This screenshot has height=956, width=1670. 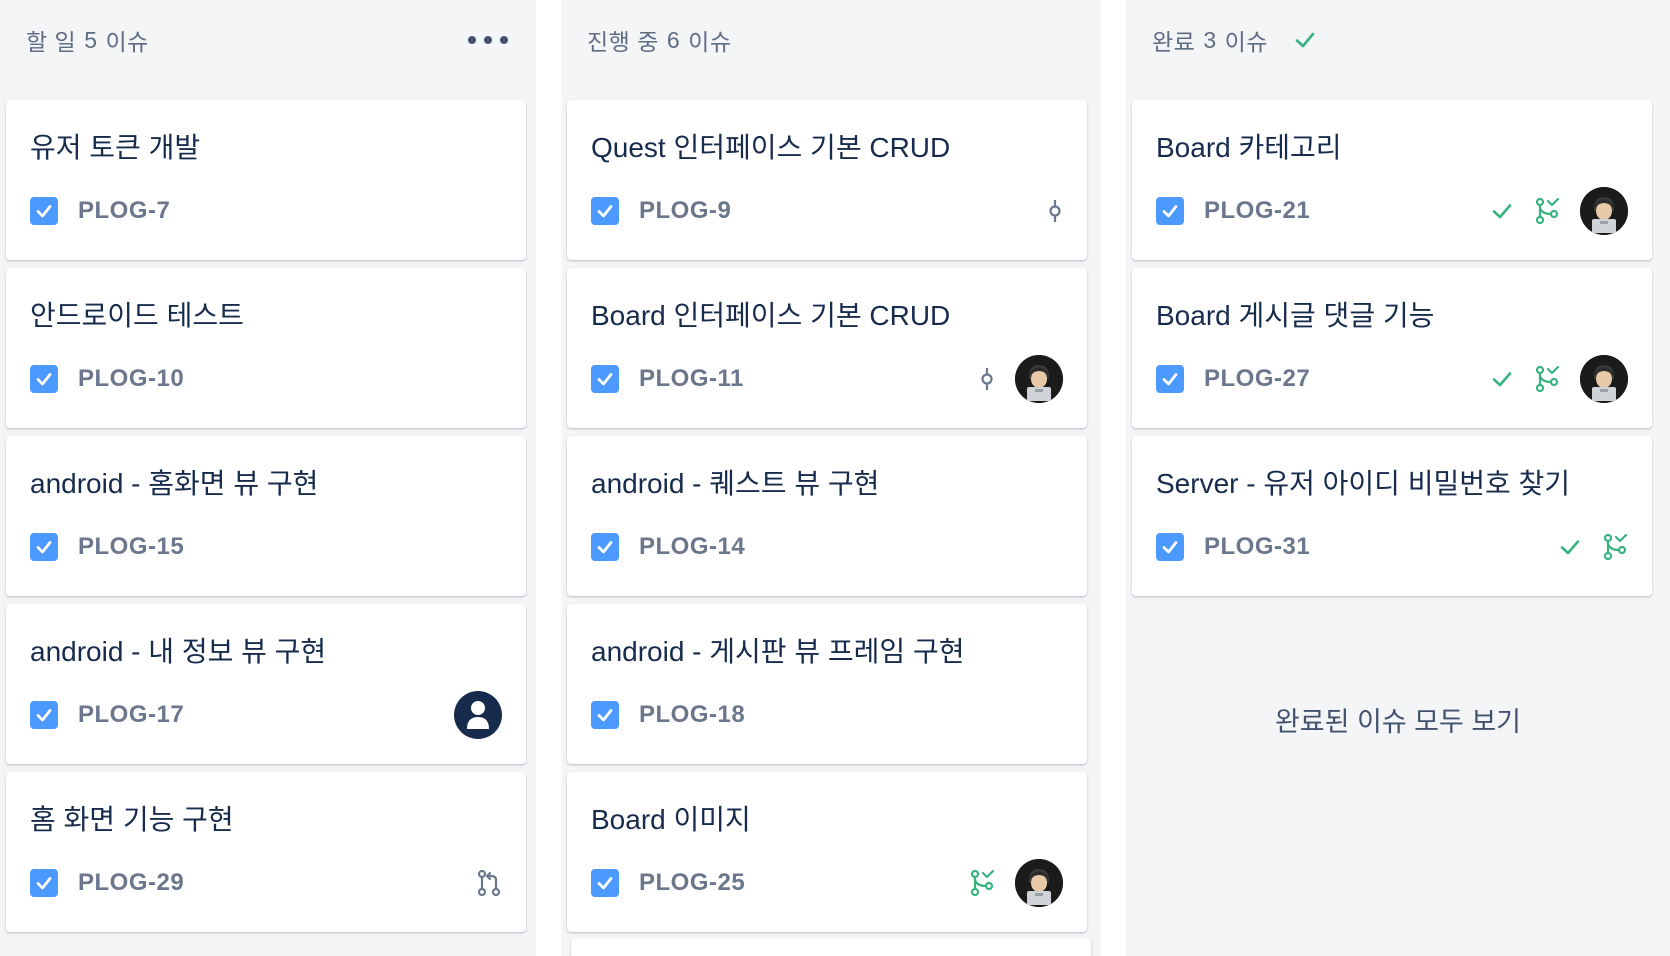 I want to click on issue-card: Board 카테고리 PLOG-21, so click(x=1392, y=180).